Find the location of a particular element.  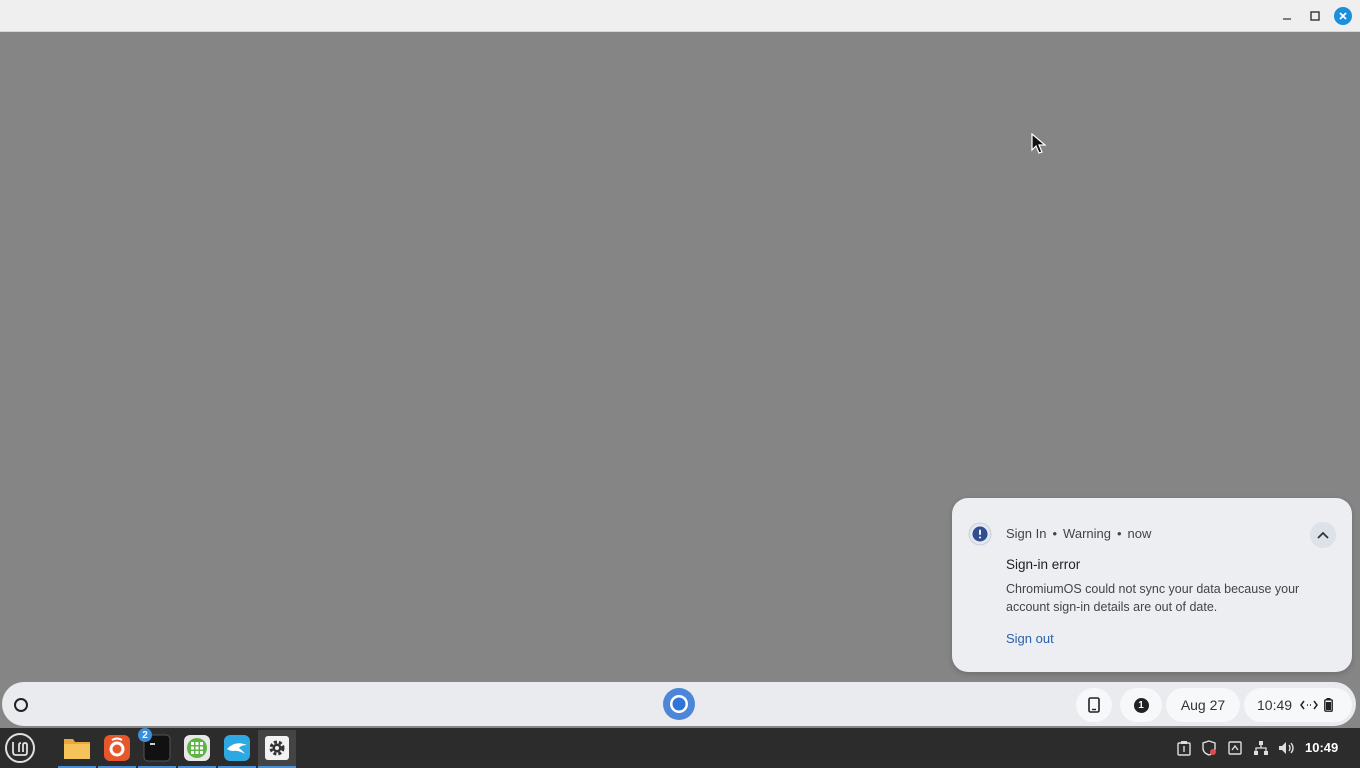

files-app-button is located at coordinates (77, 749).